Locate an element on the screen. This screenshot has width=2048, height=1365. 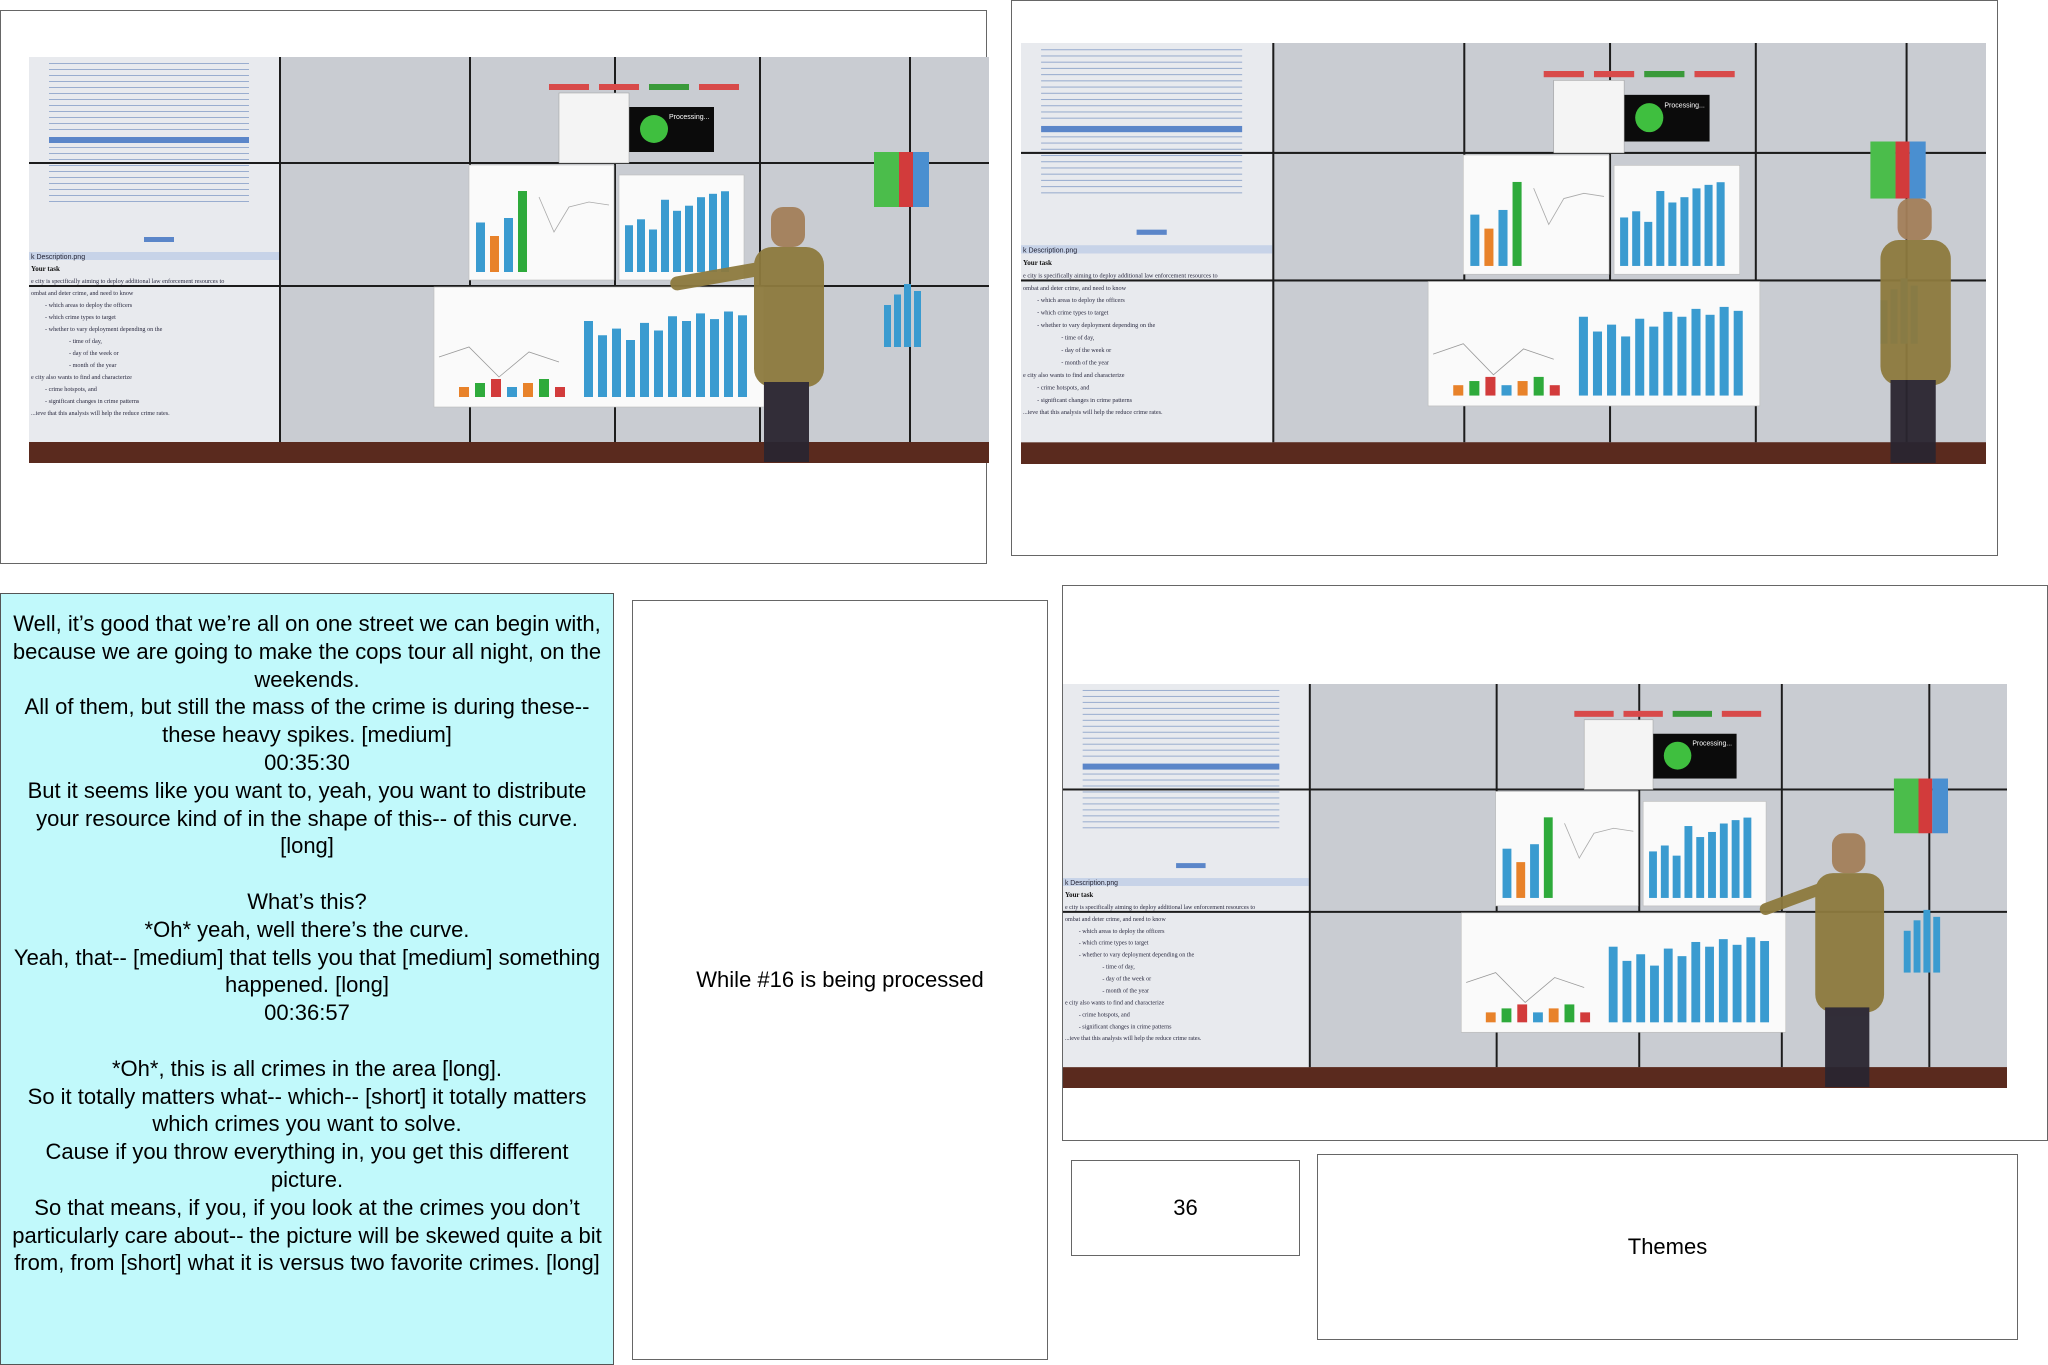
transcript-gap is located at coordinates (307, 874).